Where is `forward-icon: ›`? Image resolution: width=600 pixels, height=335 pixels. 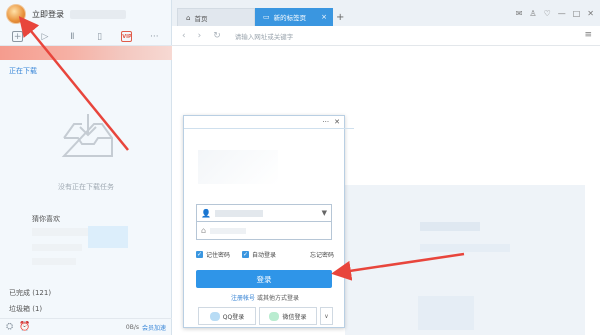 forward-icon: › is located at coordinates (200, 36).